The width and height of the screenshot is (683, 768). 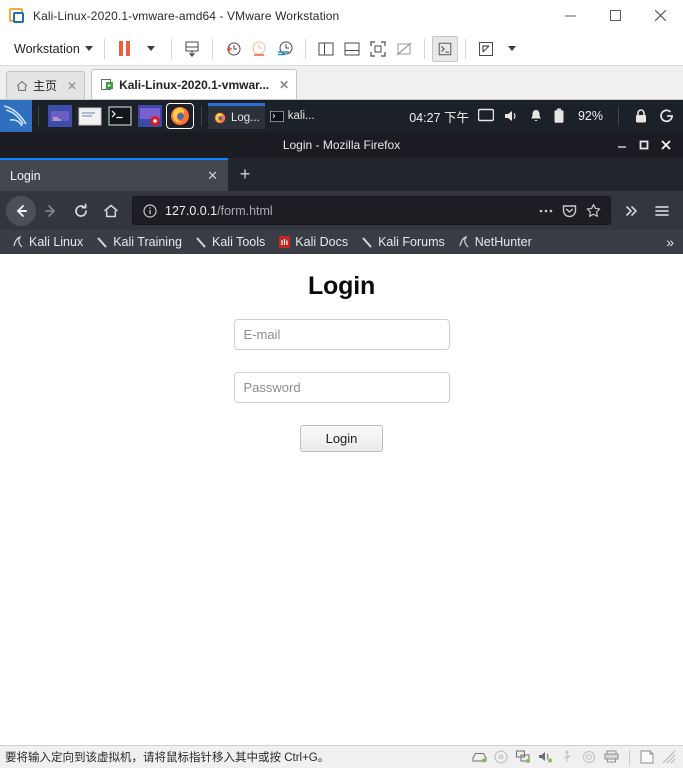 I want to click on bookmark-kali-tools: Kali Tools, so click(x=230, y=242).